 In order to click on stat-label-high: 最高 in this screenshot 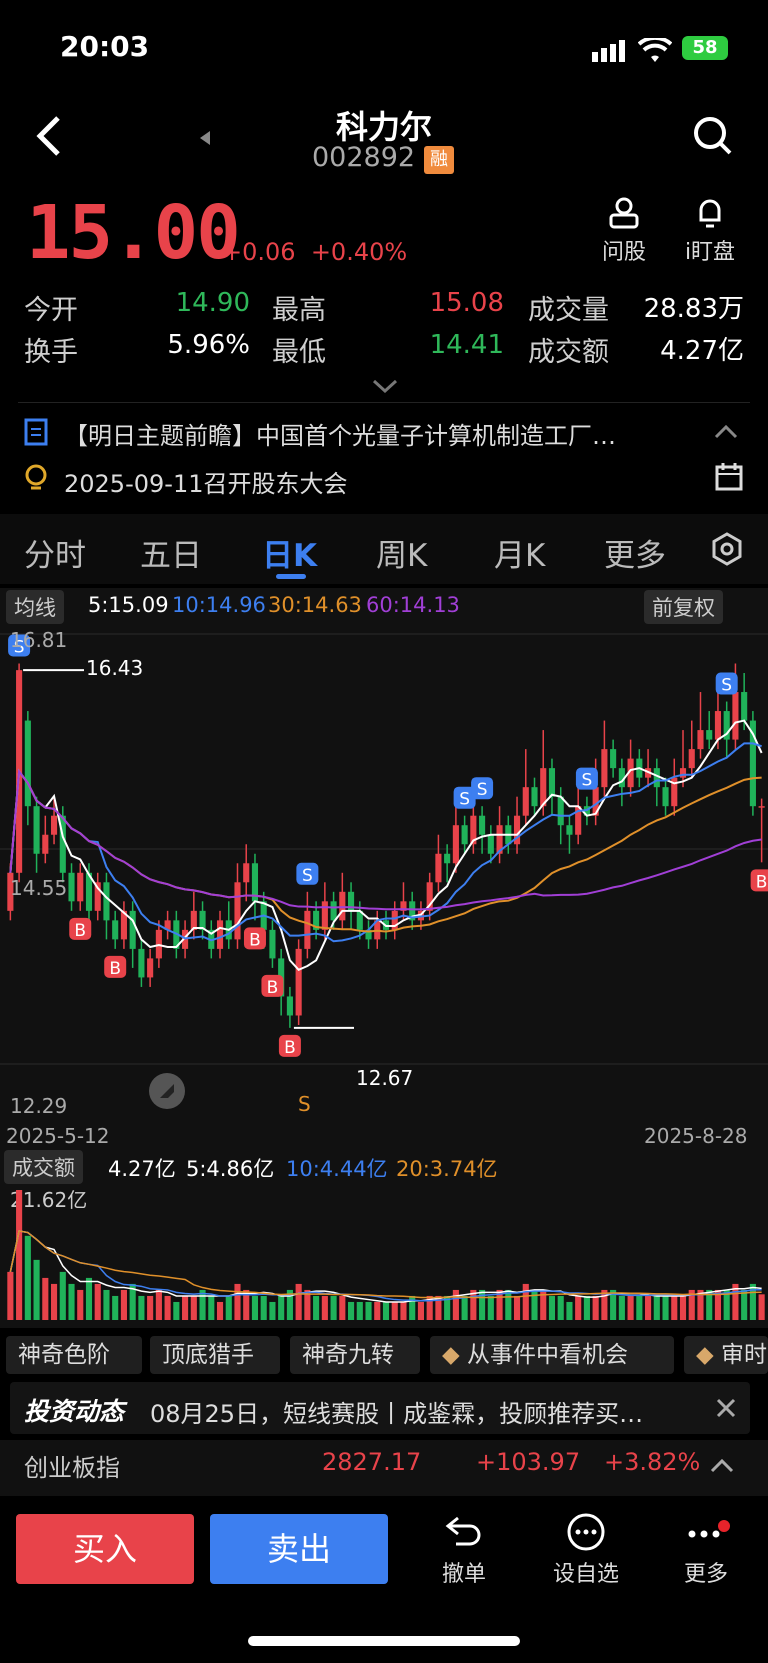, I will do `click(299, 310)`.